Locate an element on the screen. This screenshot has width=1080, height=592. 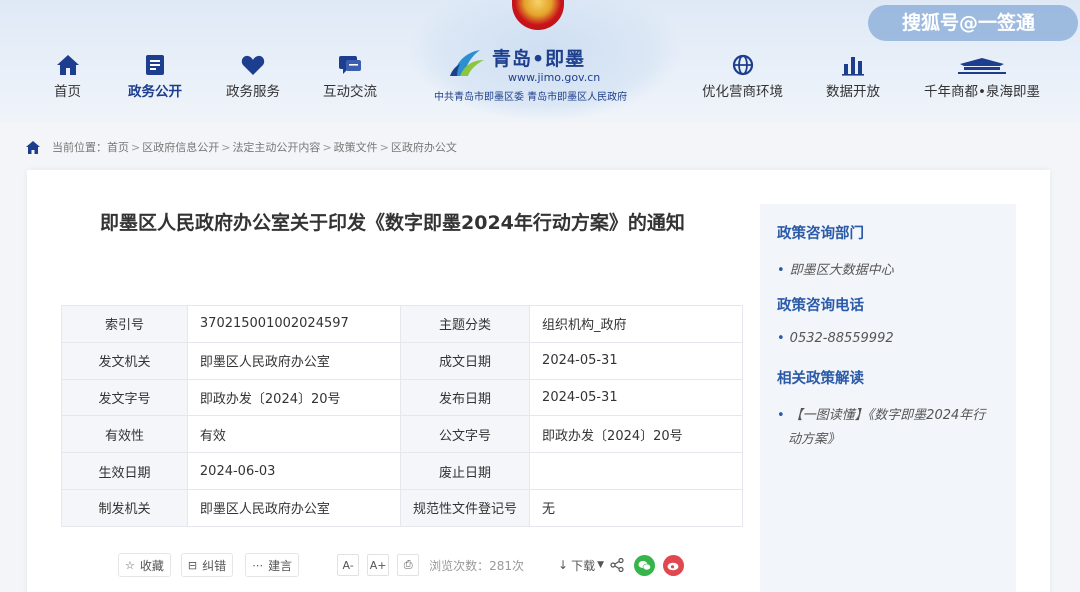
weibo-icon is located at coordinates (673, 566).